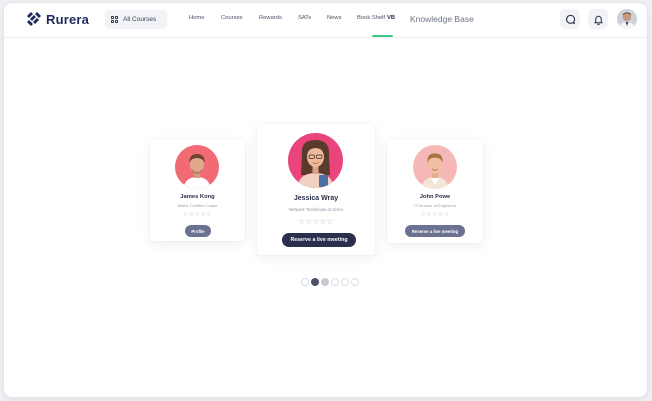 The height and width of the screenshot is (401, 652). Describe the element at coordinates (442, 19) in the screenshot. I see `nav-knowledge-base: Knowledge Base` at that location.